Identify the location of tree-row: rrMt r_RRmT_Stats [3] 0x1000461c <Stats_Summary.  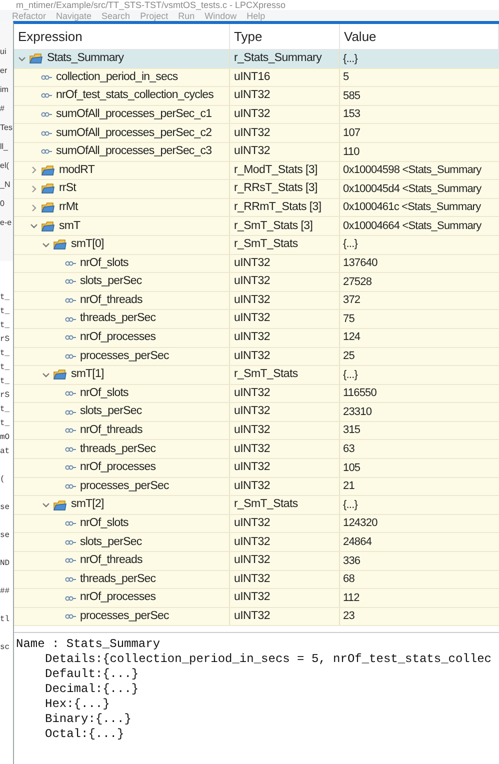
(256, 208).